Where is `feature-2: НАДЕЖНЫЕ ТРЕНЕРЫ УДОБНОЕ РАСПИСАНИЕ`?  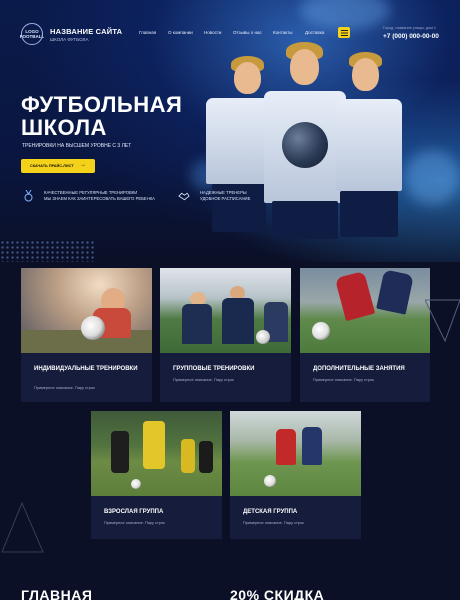
feature-2: НАДЕЖНЫЕ ТРЕНЕРЫ УДОБНОЕ РАСПИСАНИЕ is located at coordinates (225, 196).